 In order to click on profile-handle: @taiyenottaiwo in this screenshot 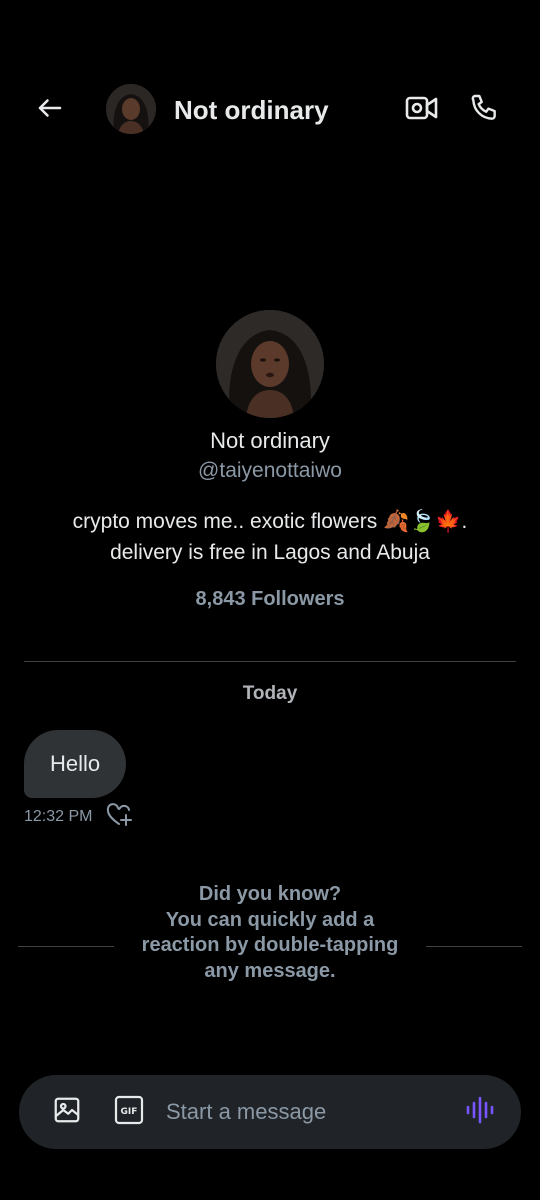, I will do `click(270, 470)`.